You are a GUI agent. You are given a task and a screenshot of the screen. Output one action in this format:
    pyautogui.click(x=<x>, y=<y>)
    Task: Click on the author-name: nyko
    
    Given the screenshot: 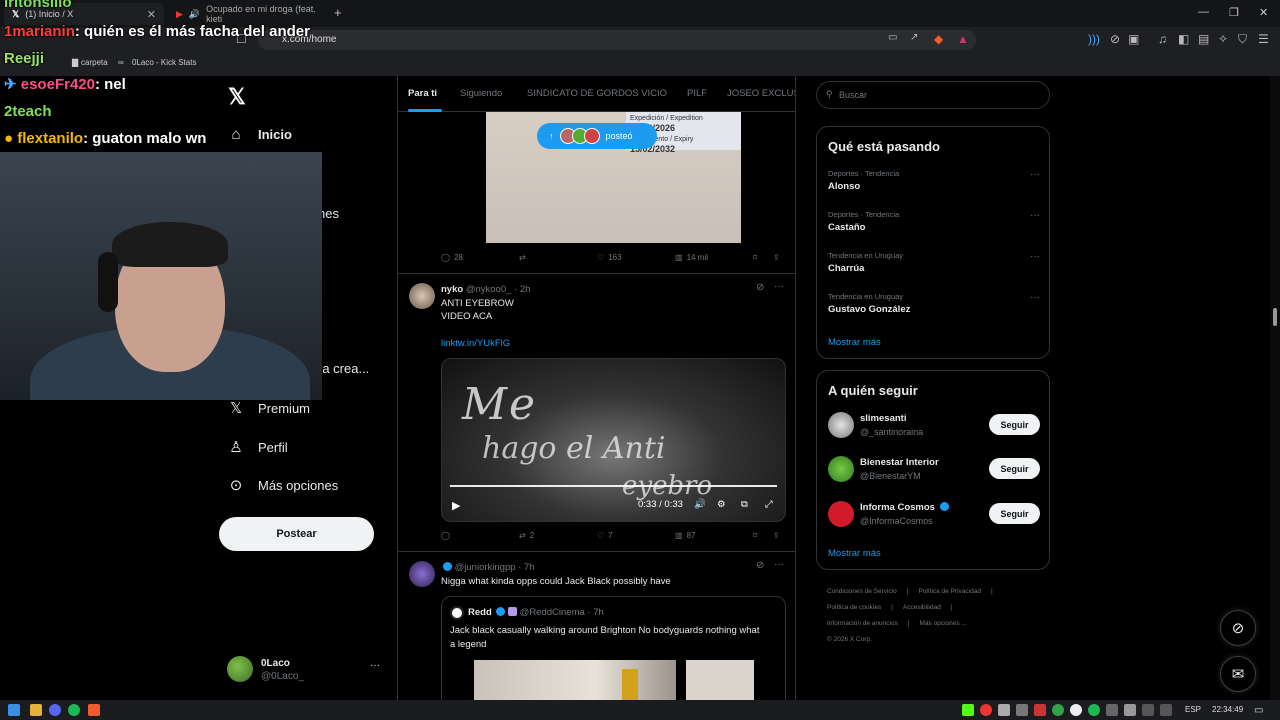 What is the action you would take?
    pyautogui.click(x=452, y=289)
    